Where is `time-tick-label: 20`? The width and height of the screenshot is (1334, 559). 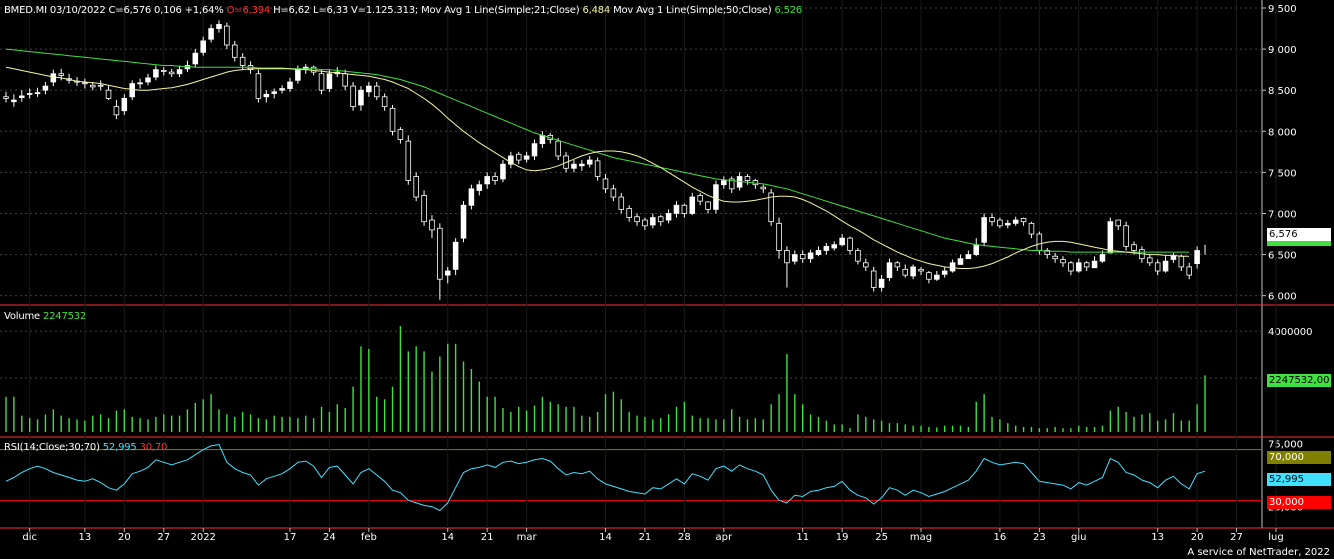
time-tick-label: 20 is located at coordinates (1197, 537).